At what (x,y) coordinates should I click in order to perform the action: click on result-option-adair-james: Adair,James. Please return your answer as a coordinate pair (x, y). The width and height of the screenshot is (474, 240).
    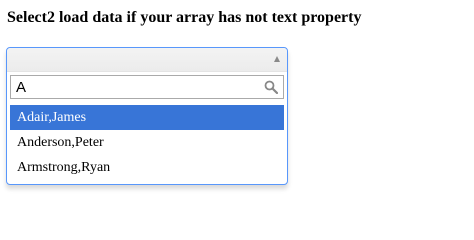
    Looking at the image, I should click on (147, 117).